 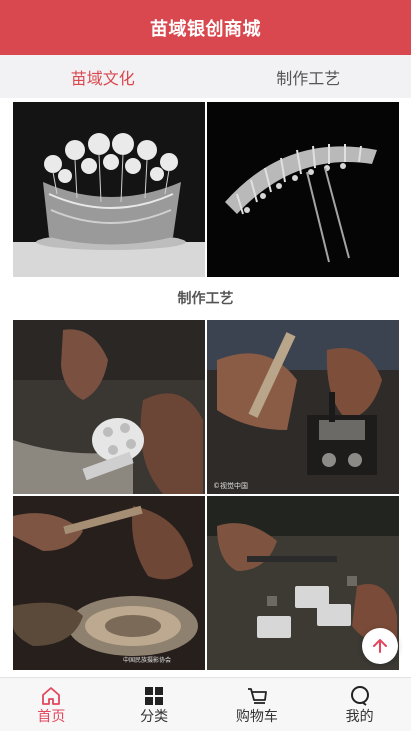 What do you see at coordinates (103, 76) in the screenshot?
I see `tab-miao-culture: 苗域文化` at bounding box center [103, 76].